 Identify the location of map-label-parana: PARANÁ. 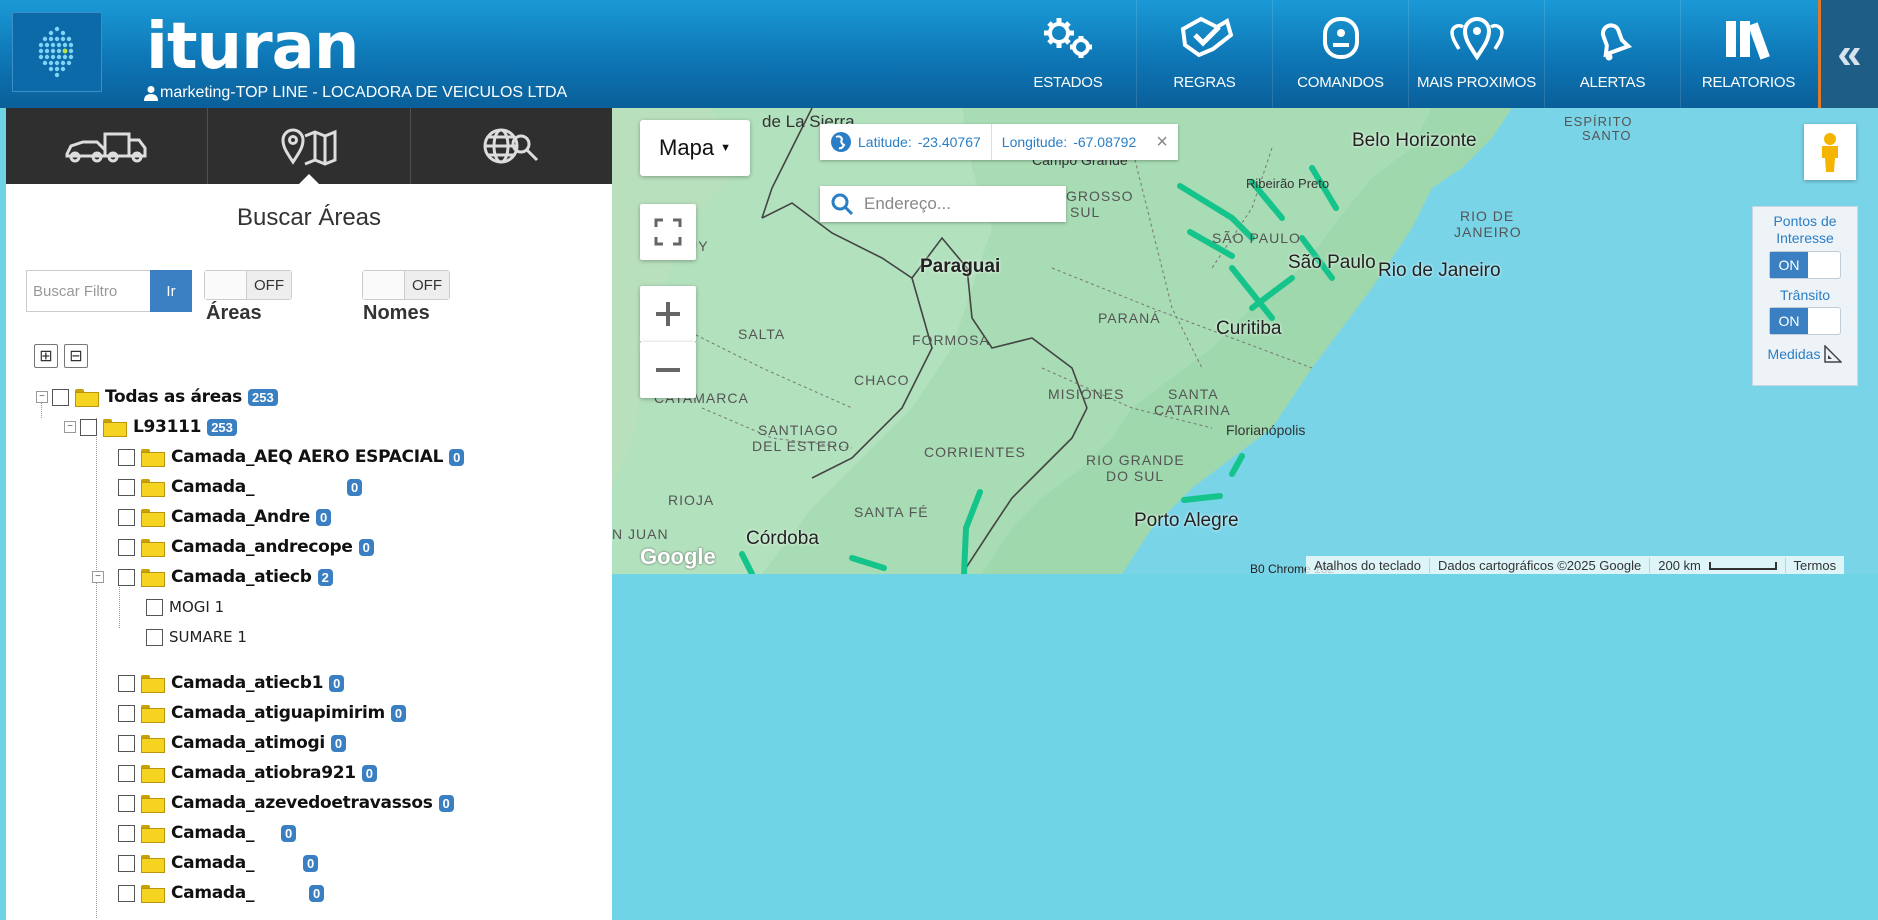
(1129, 318).